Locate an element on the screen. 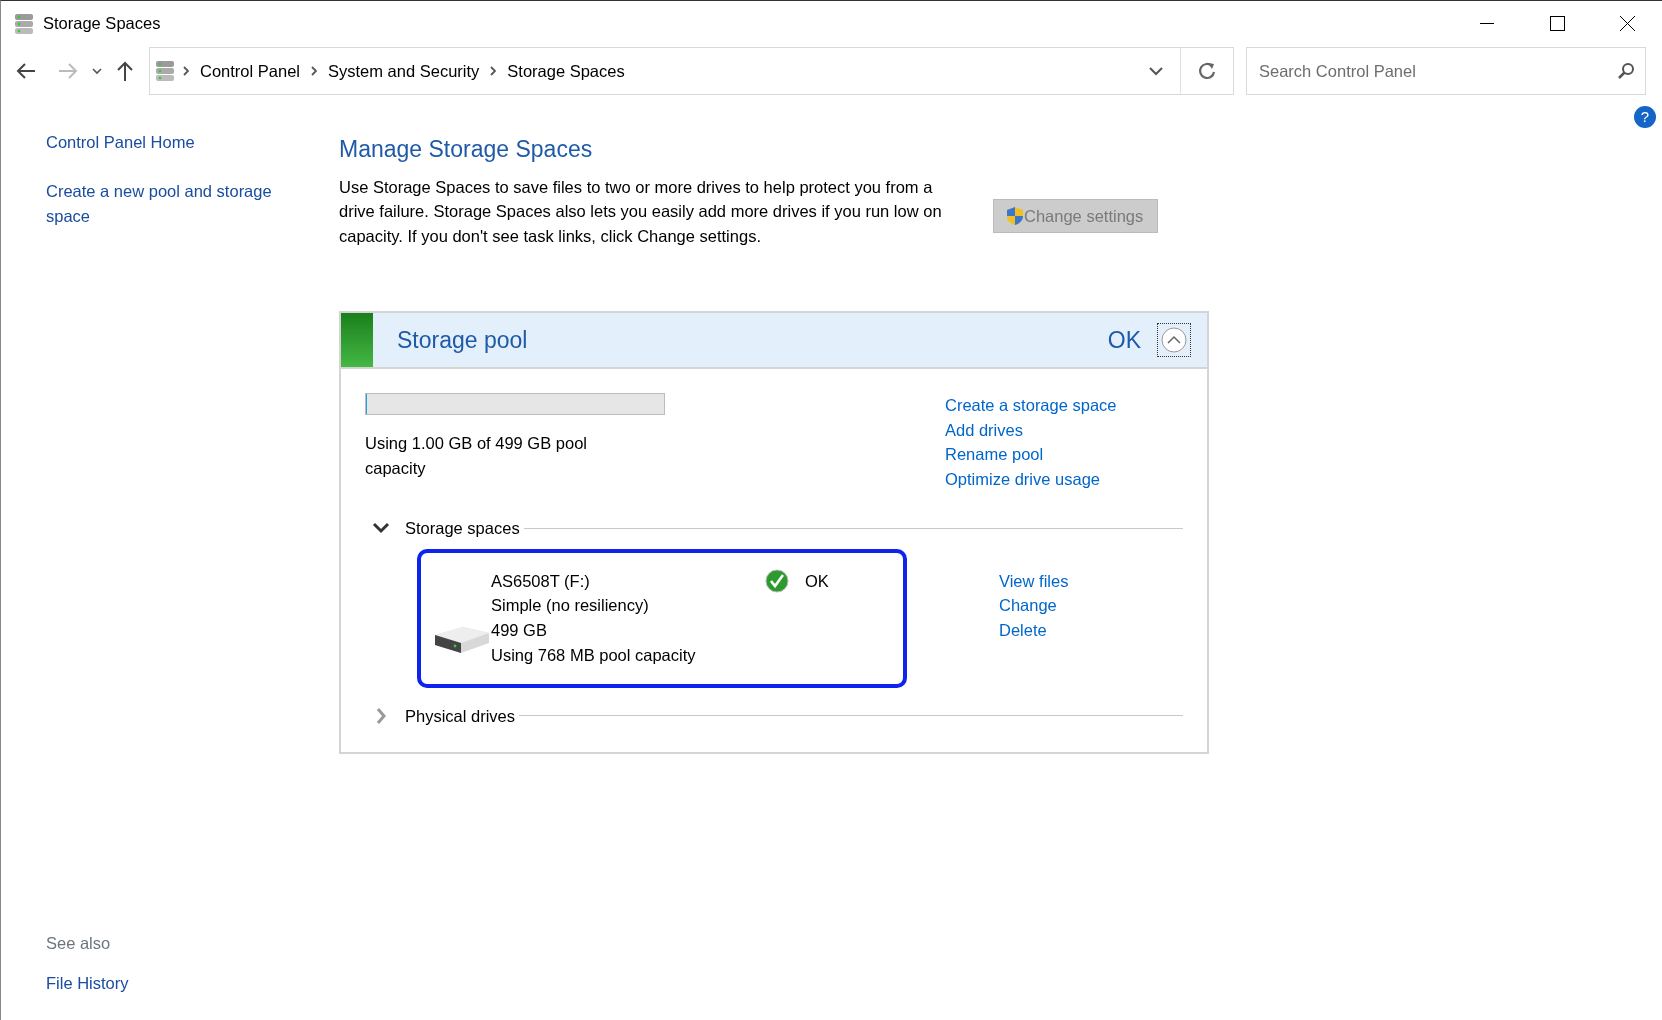  storage-space-link: View files is located at coordinates (1034, 581).